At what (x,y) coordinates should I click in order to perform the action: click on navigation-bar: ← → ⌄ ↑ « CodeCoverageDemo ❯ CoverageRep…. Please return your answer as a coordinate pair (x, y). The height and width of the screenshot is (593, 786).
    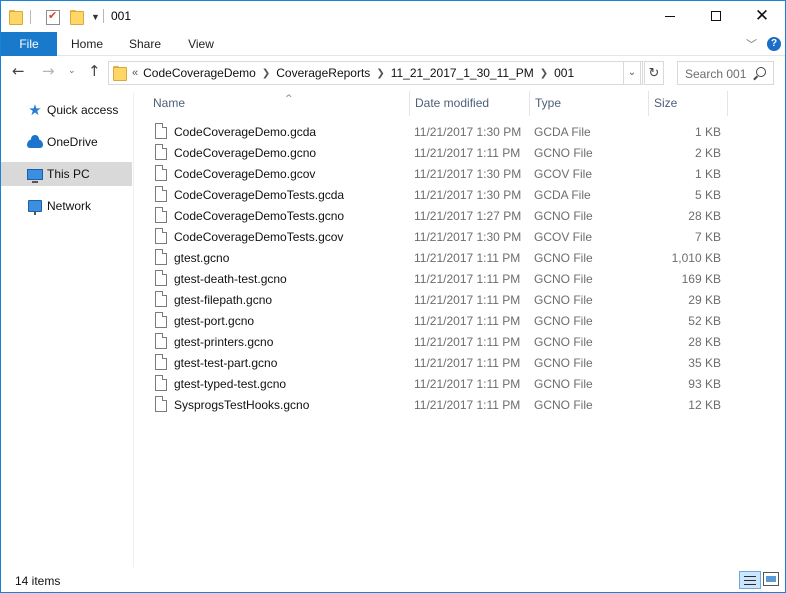
    Looking at the image, I should click on (393, 73).